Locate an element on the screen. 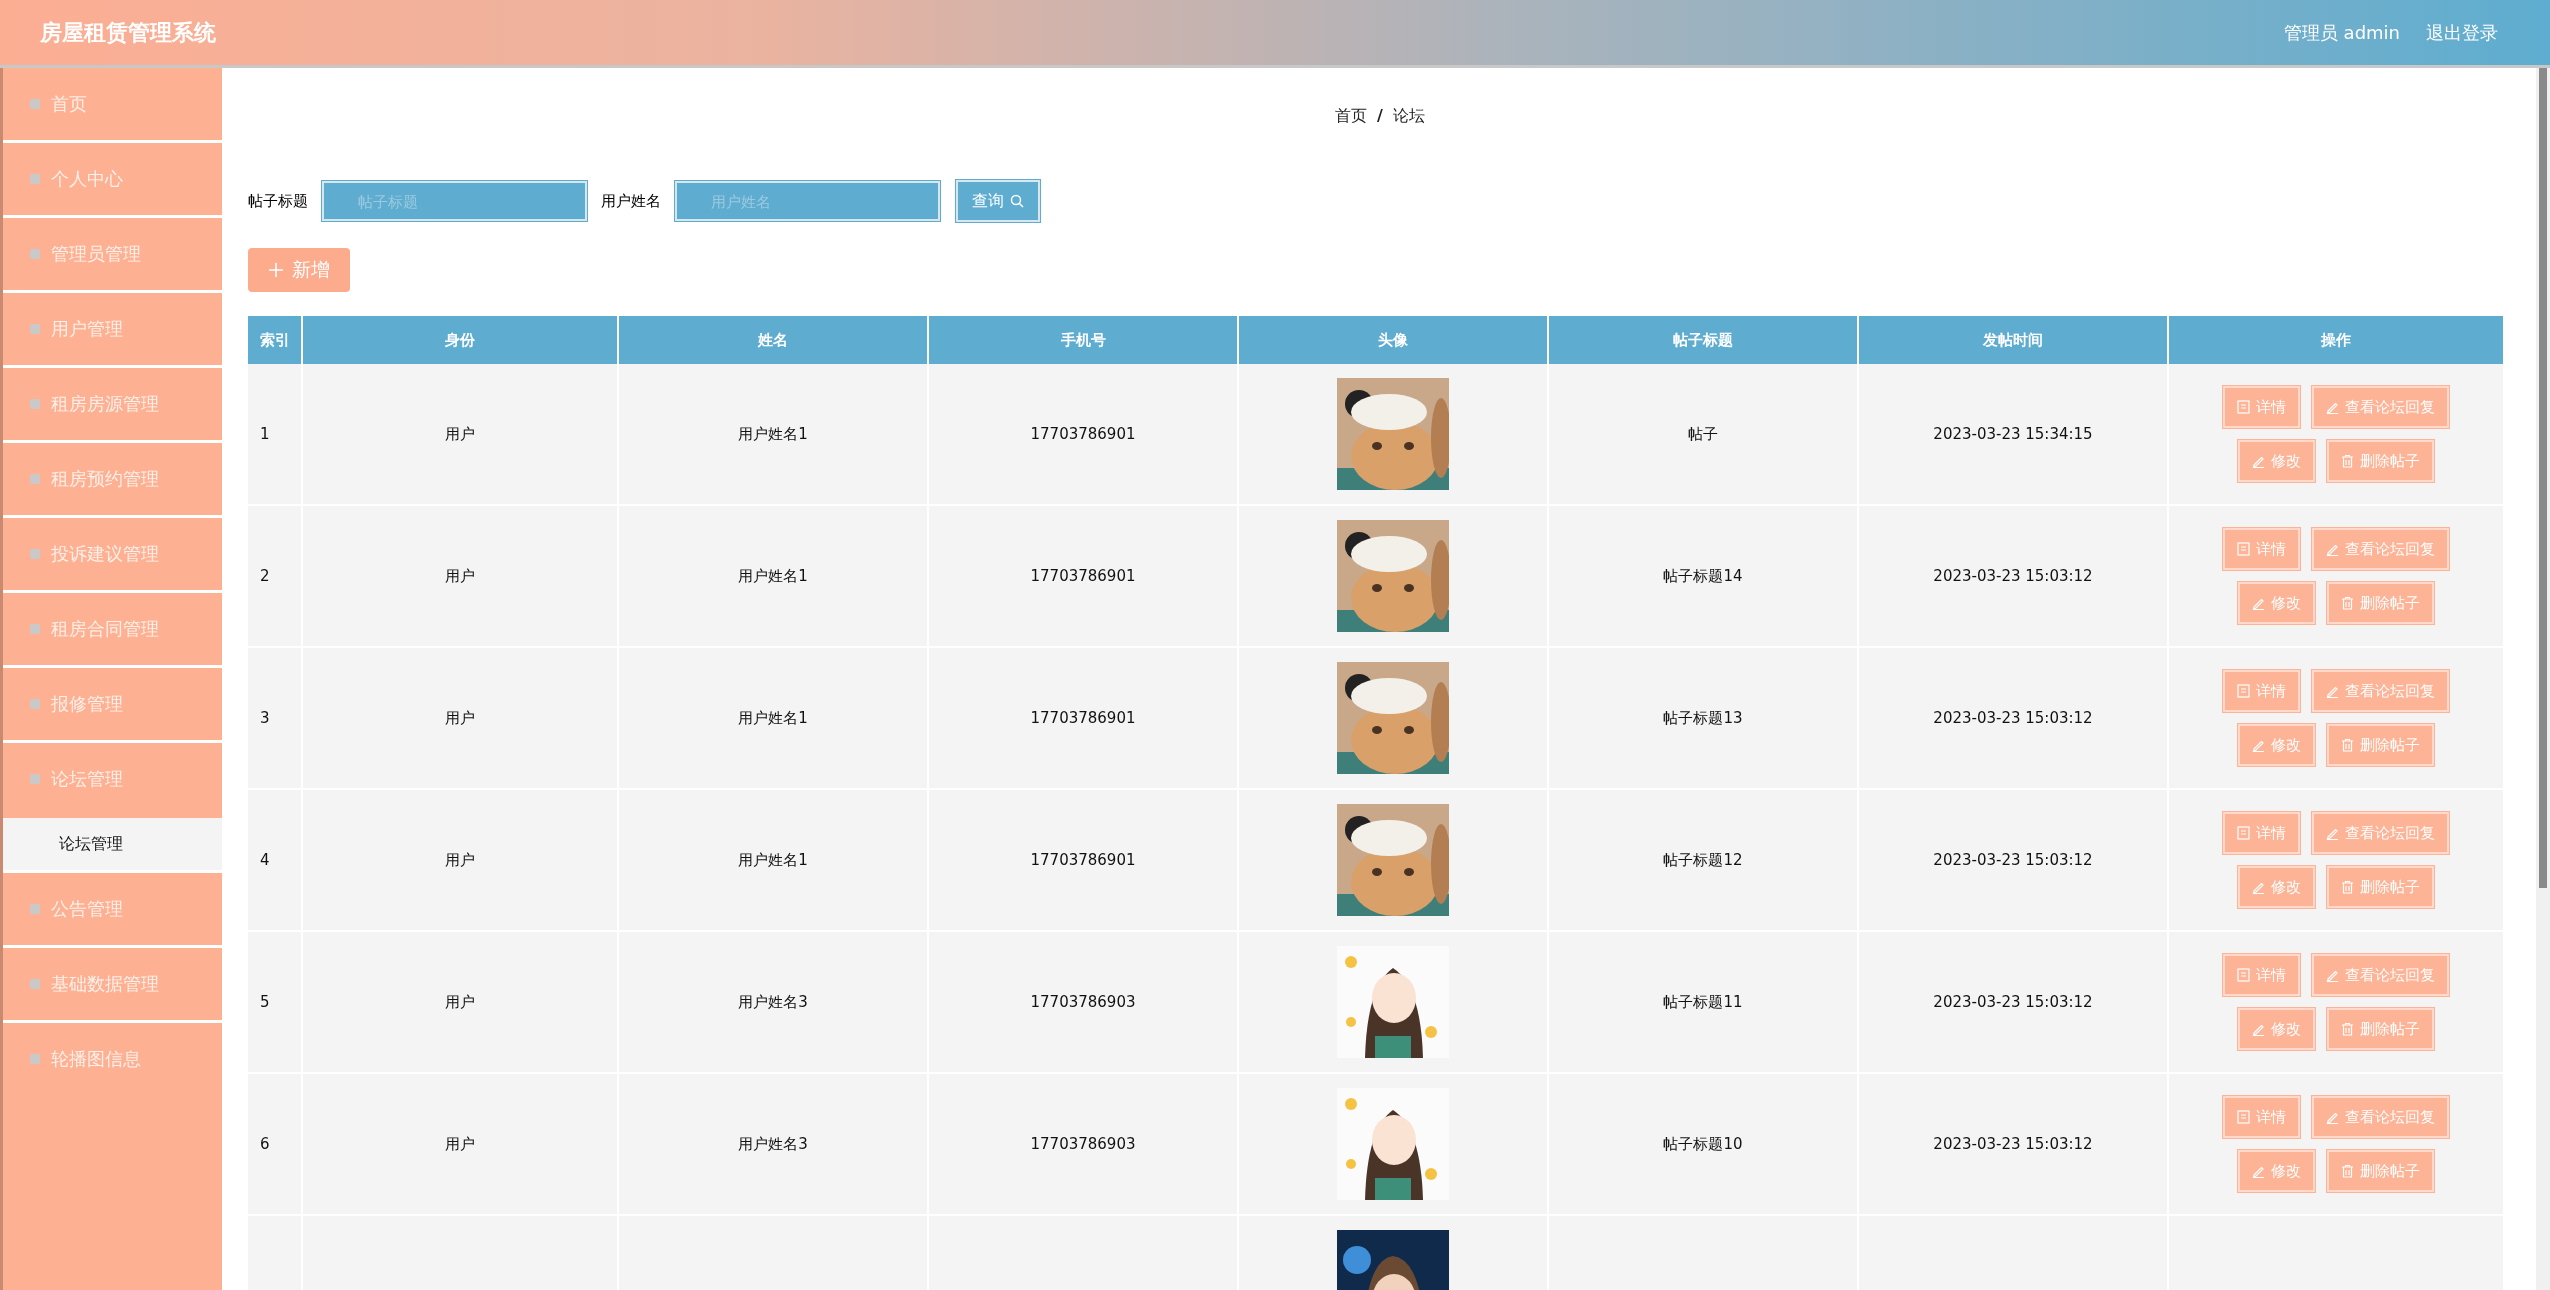 This screenshot has height=1290, width=2550. column-header: 姓名 is located at coordinates (774, 340).